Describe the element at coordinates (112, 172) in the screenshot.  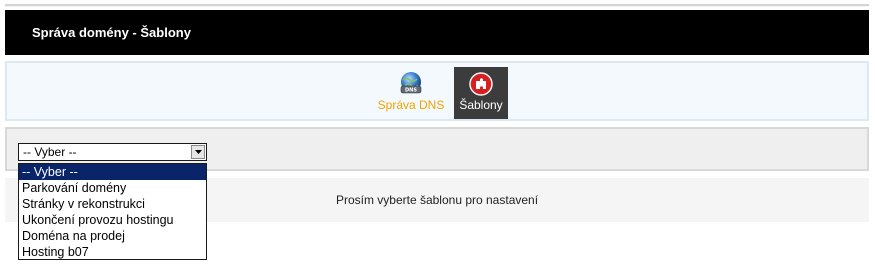
I see `select-option: -- Vyber --` at that location.